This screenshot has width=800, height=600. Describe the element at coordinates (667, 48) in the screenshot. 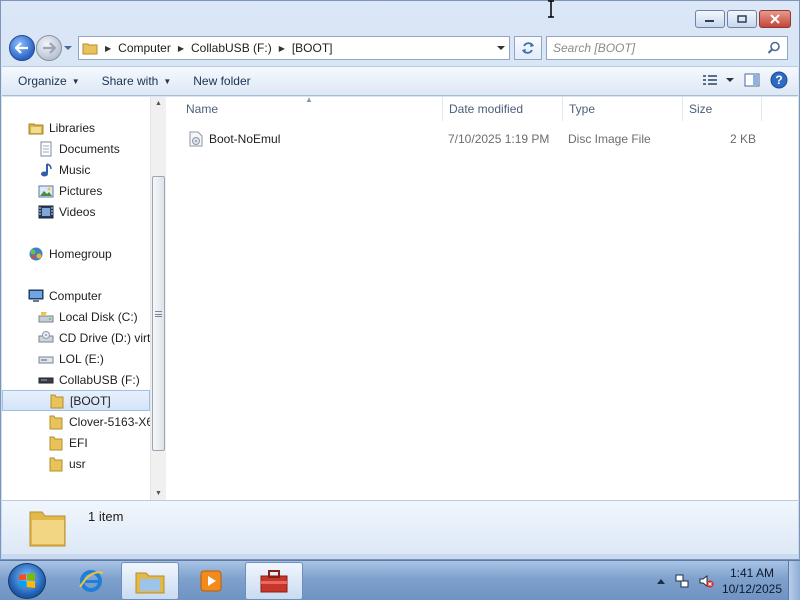

I see `search-input: Search [BOOT]` at that location.